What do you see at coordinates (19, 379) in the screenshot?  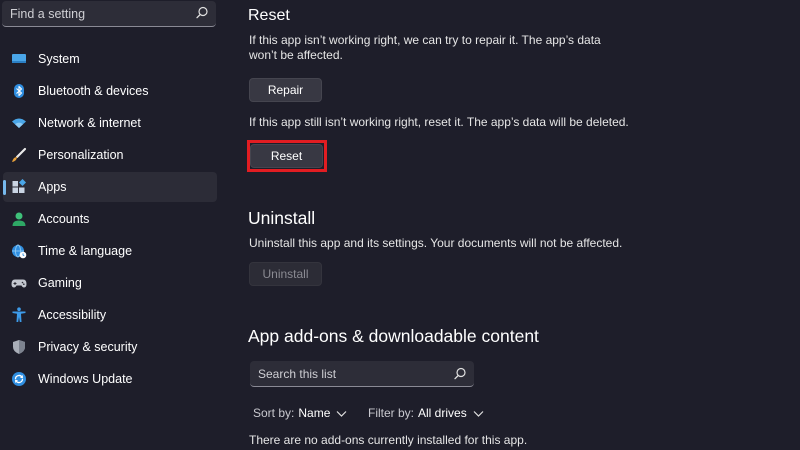 I see `update-icon` at bounding box center [19, 379].